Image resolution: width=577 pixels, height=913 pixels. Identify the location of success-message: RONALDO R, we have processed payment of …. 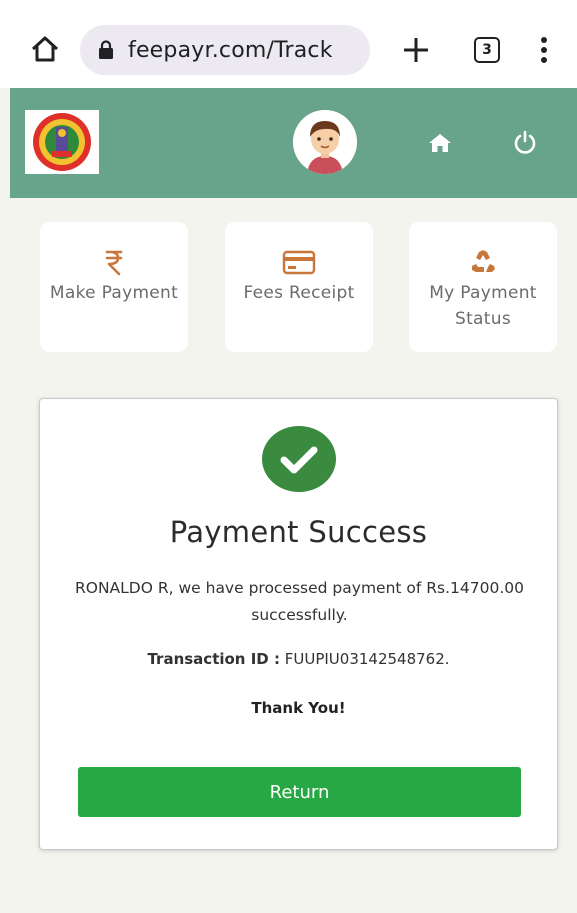
(299, 601).